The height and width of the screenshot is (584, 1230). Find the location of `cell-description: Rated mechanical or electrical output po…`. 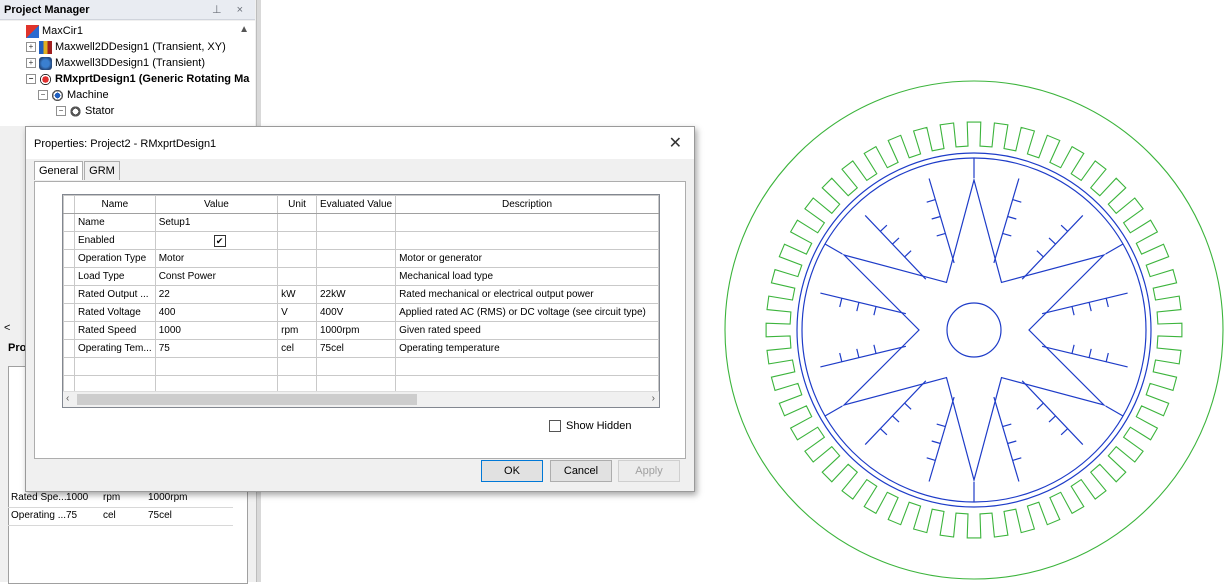

cell-description: Rated mechanical or electrical output po… is located at coordinates (527, 294).